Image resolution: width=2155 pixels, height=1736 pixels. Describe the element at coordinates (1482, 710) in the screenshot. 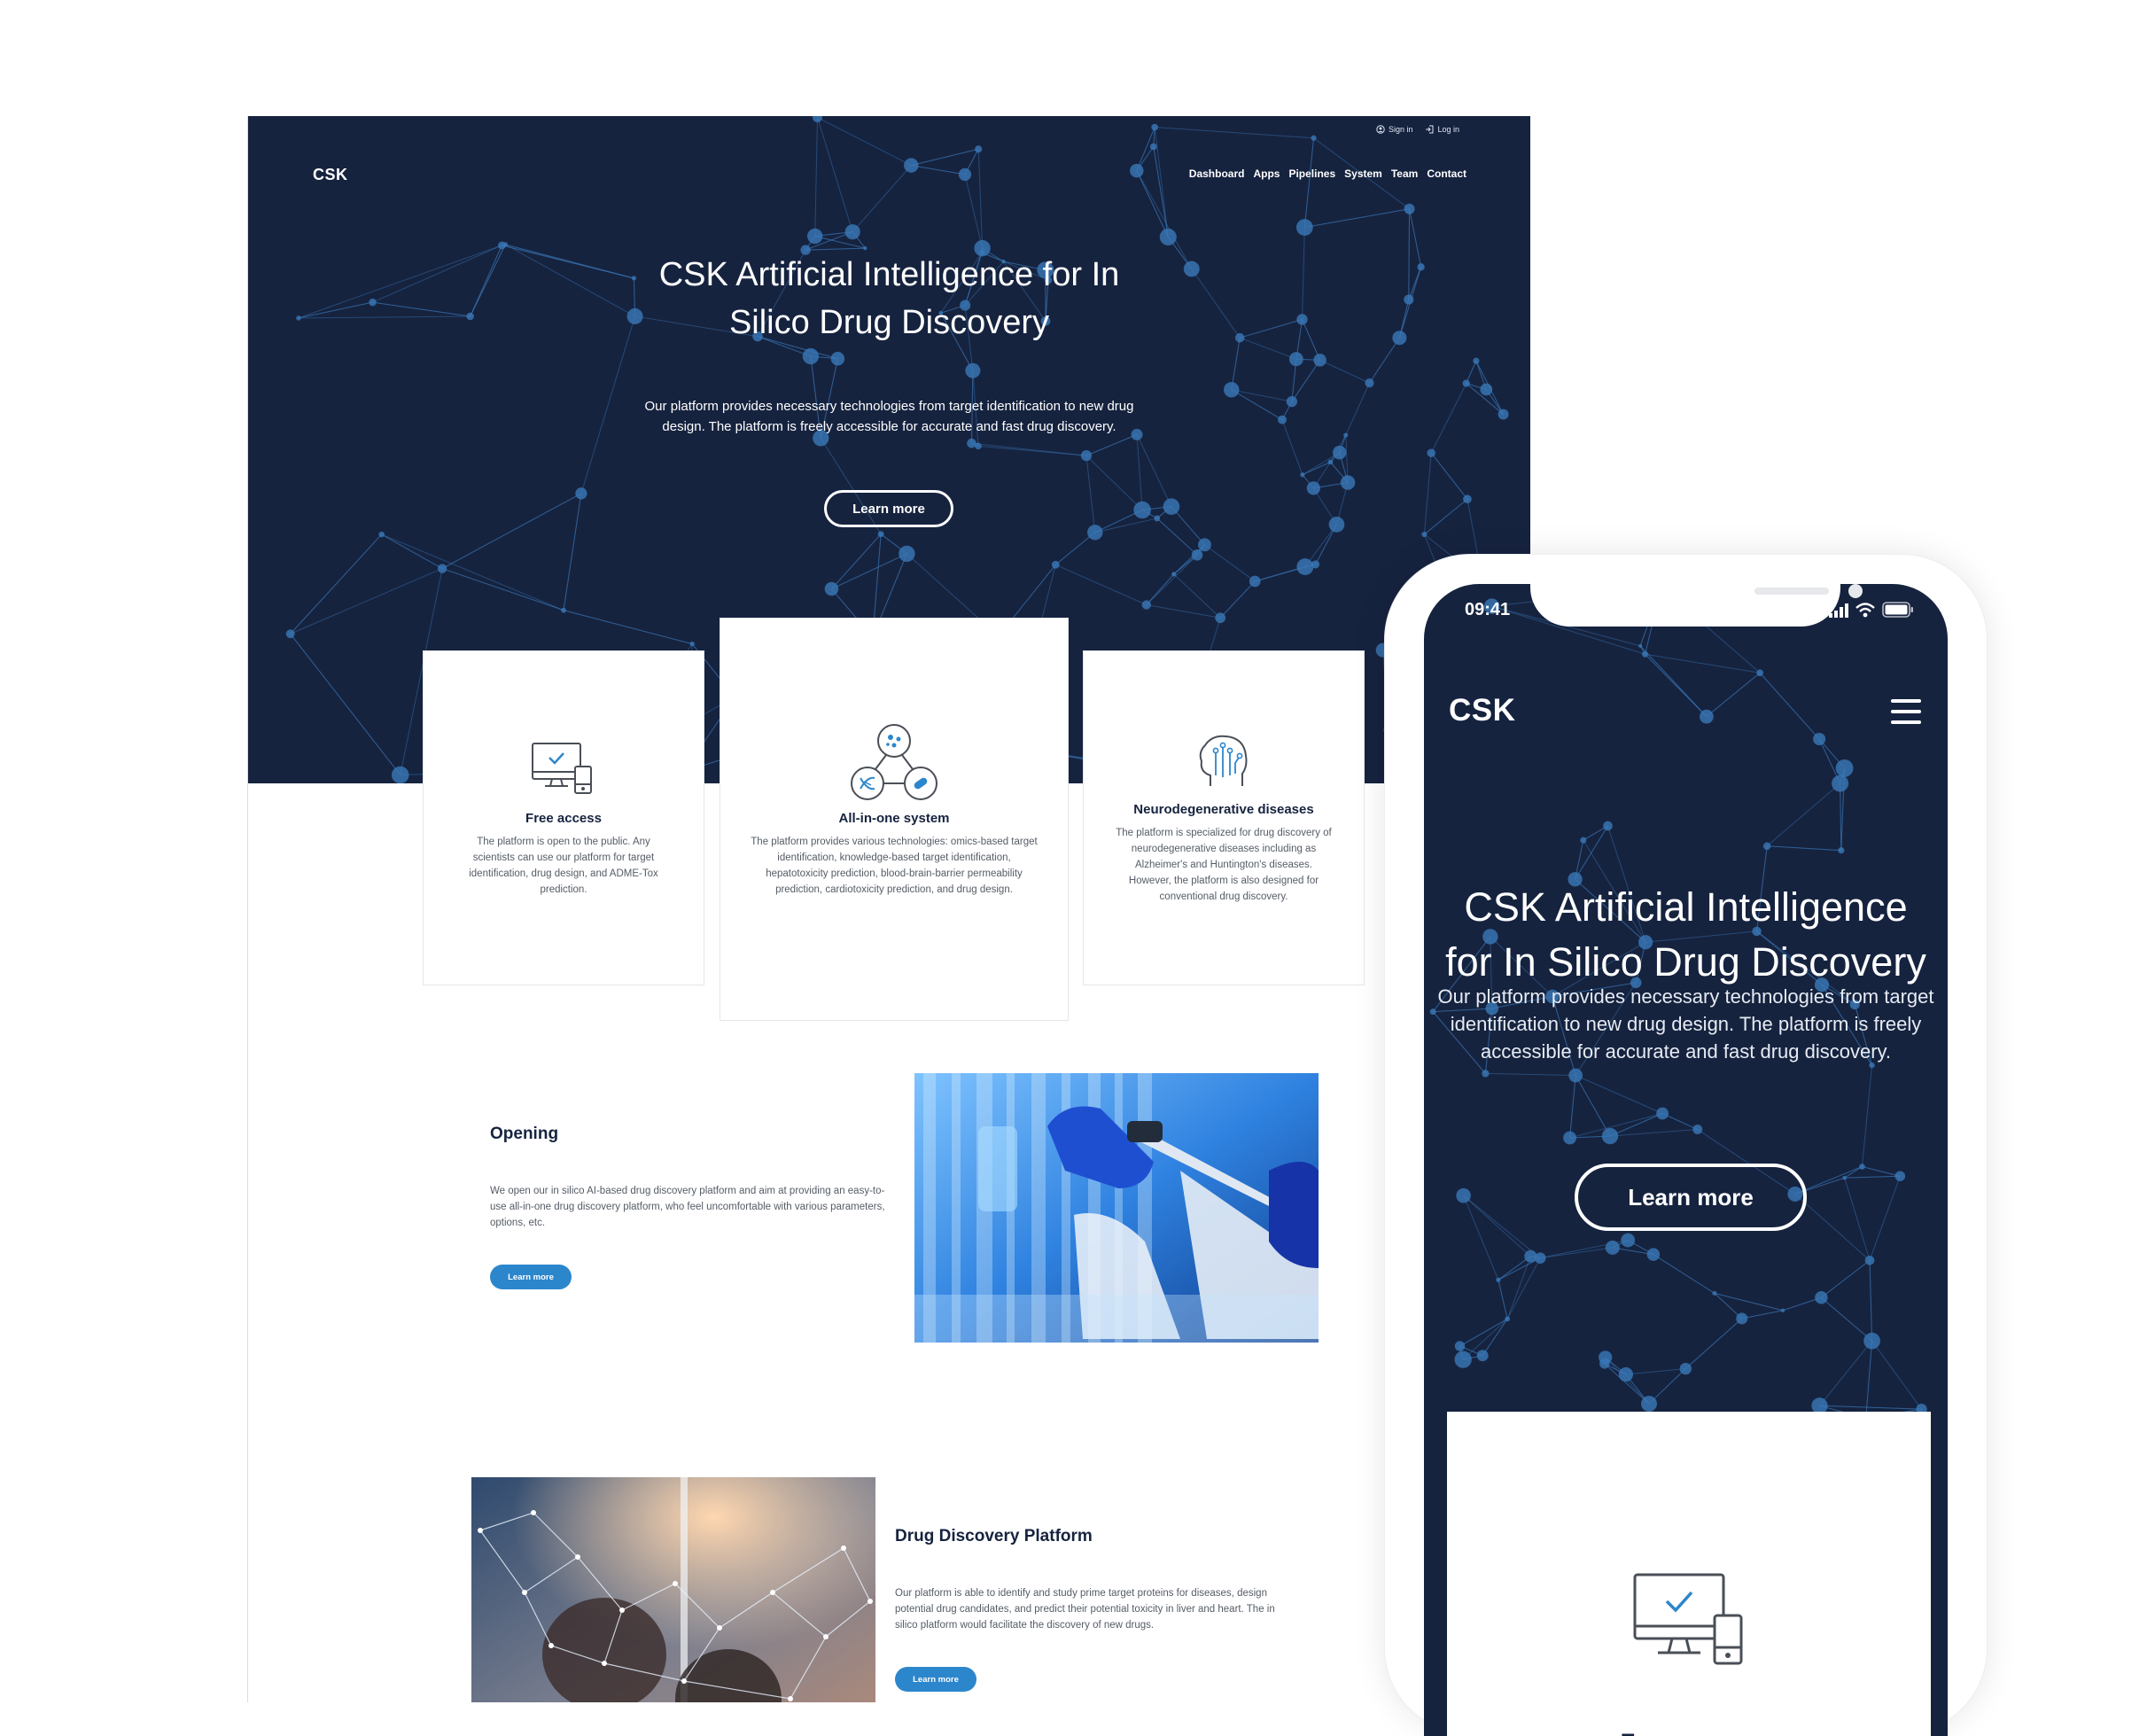

I see `mobile-logo: CSK` at that location.